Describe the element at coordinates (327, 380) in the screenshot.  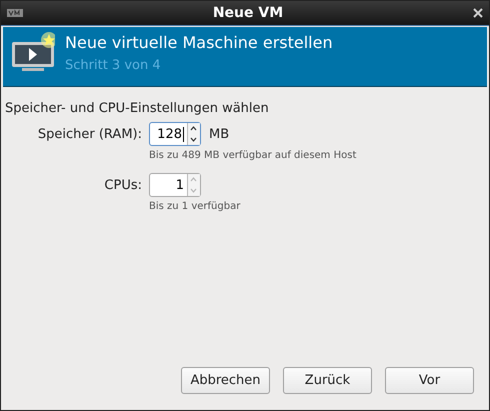
I see `dialog-button: Zurück` at that location.